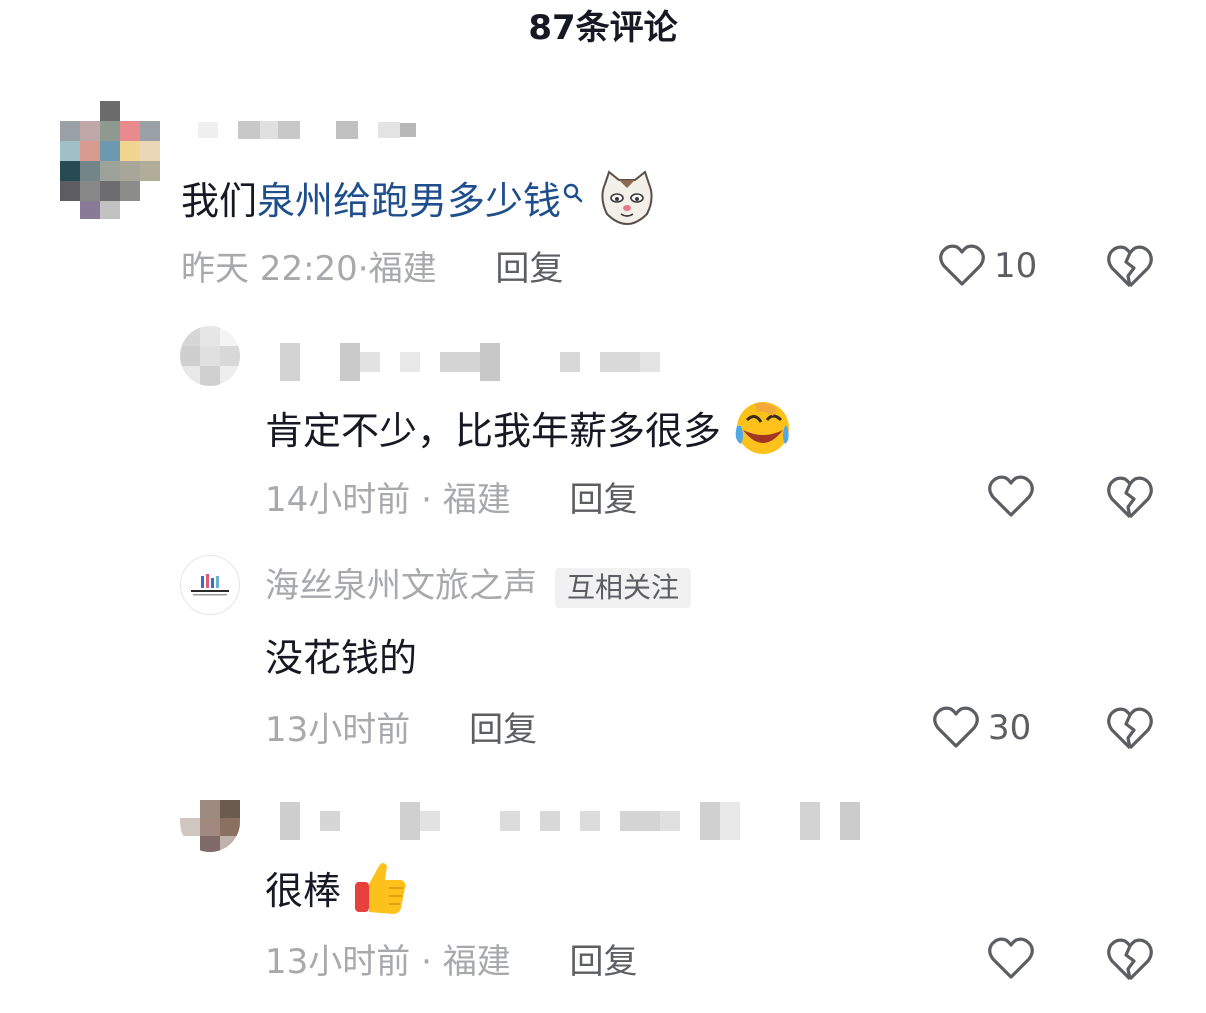 Image resolution: width=1206 pixels, height=1013 pixels. I want to click on comment-text: 很棒, so click(337, 893).